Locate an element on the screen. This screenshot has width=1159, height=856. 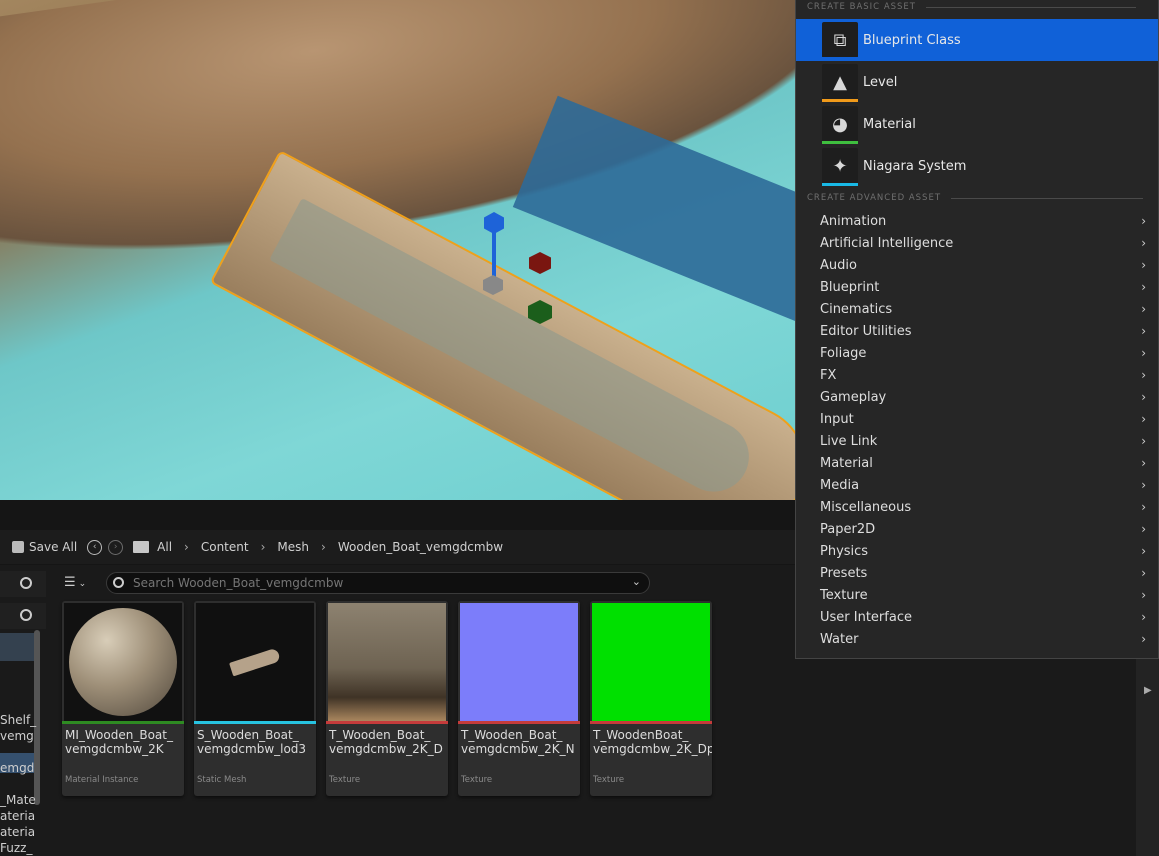
breadcrumb-content: Content is located at coordinates (225, 547).